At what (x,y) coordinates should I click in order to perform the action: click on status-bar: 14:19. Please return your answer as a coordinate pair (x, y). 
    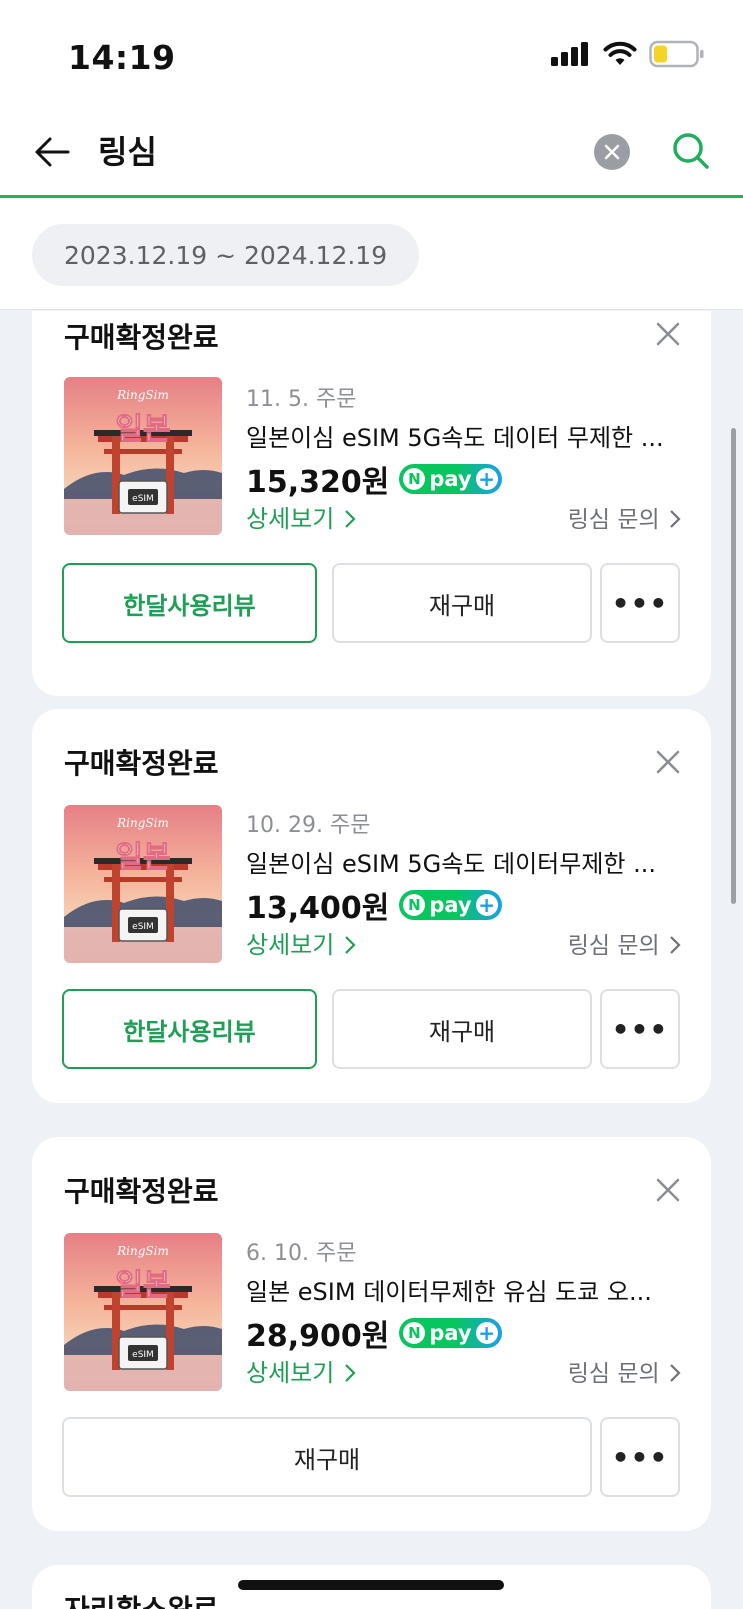
    Looking at the image, I should click on (371, 56).